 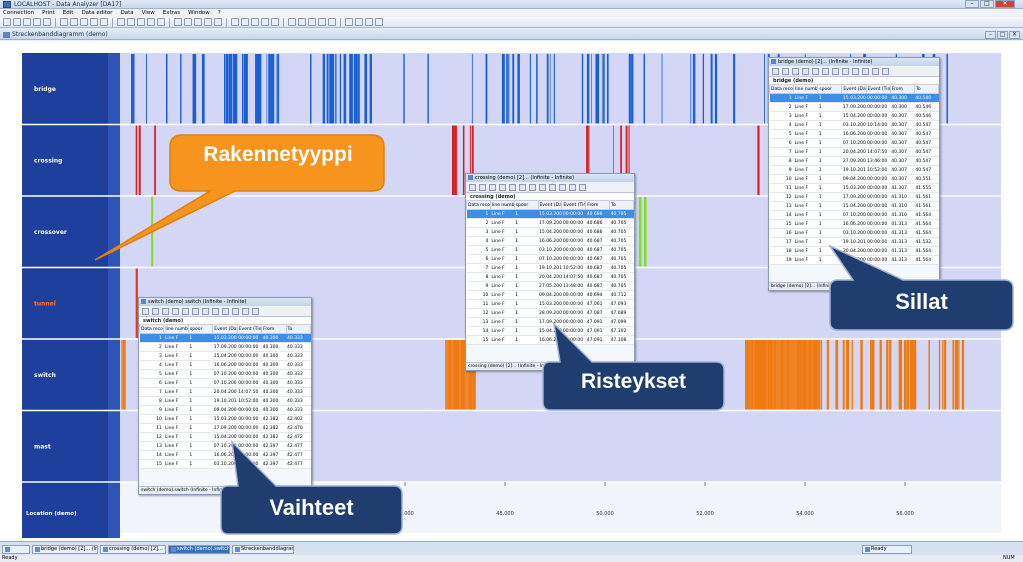 I want to click on menu-print: Print, so click(x=48, y=13).